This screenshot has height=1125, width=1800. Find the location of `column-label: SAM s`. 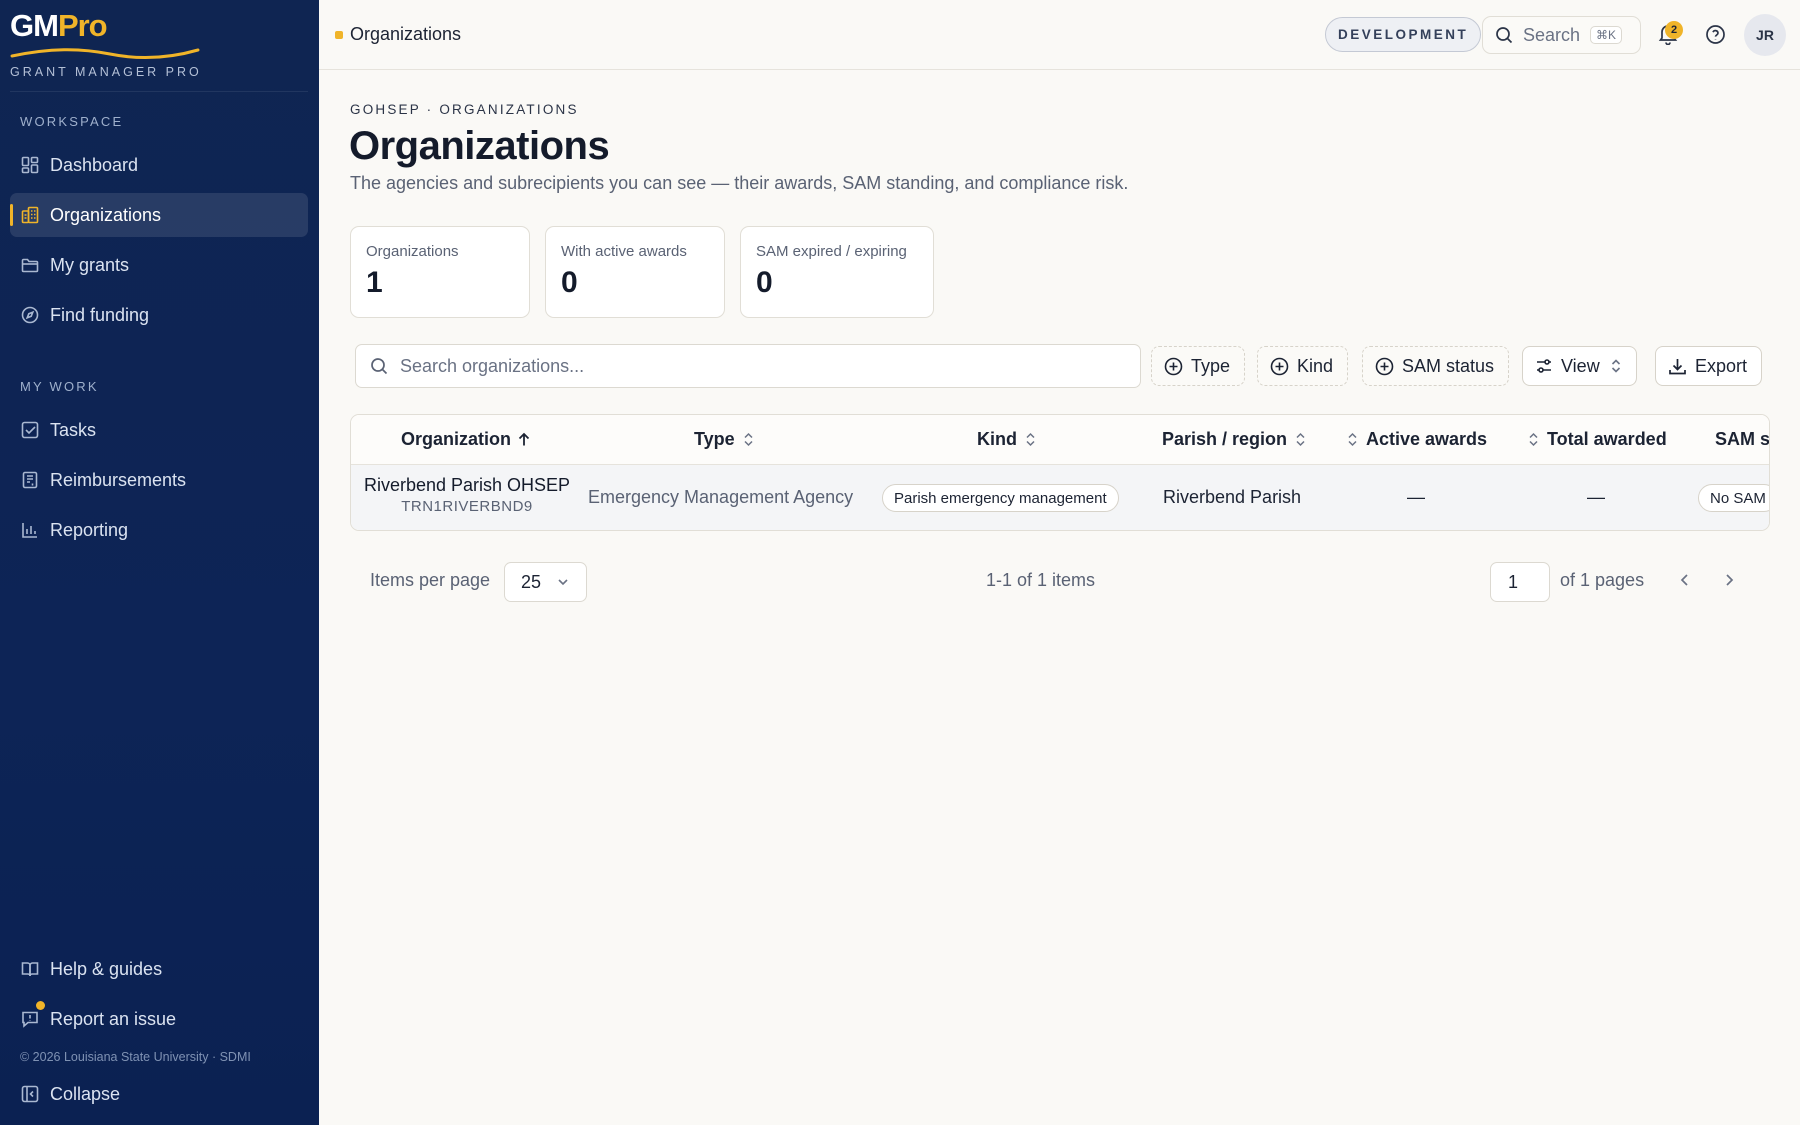

column-label: SAM s is located at coordinates (1742, 439).